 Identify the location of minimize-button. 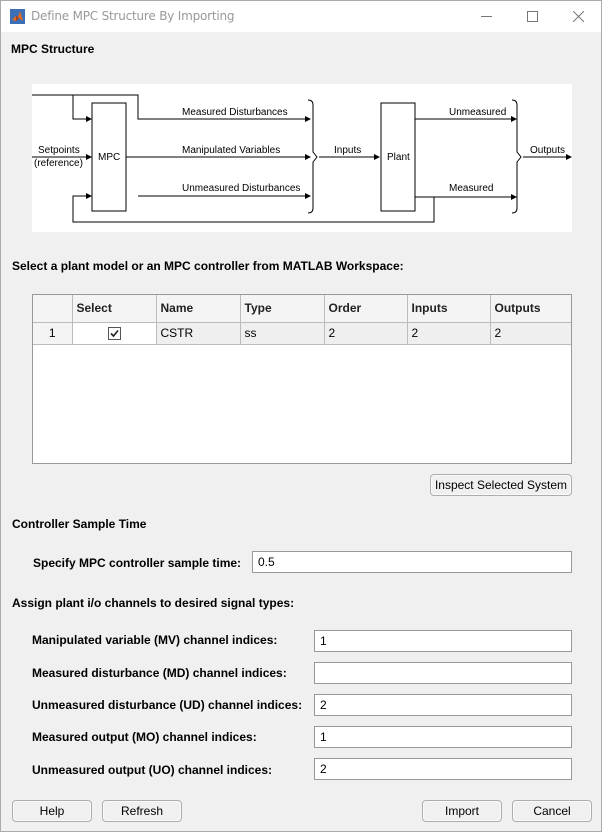
(486, 16).